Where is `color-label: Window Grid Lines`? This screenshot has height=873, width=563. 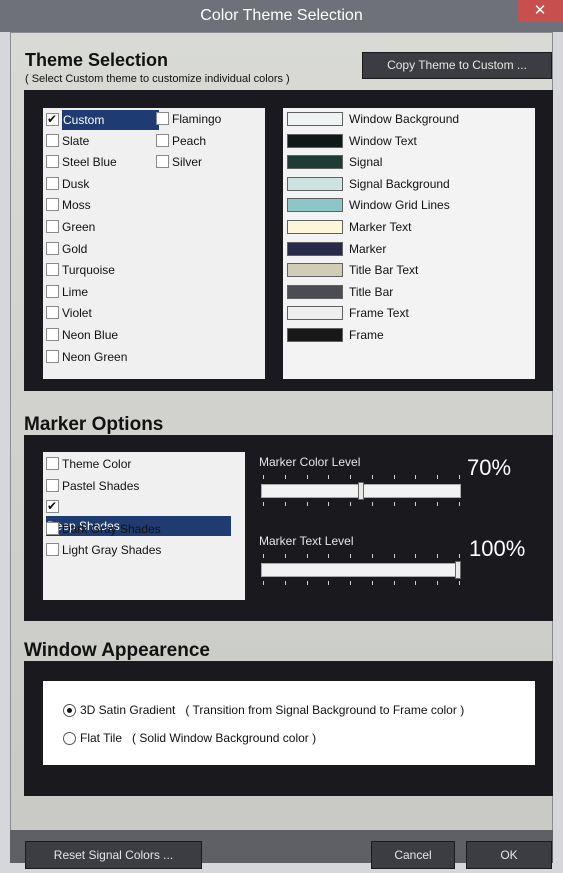
color-label: Window Grid Lines is located at coordinates (399, 205).